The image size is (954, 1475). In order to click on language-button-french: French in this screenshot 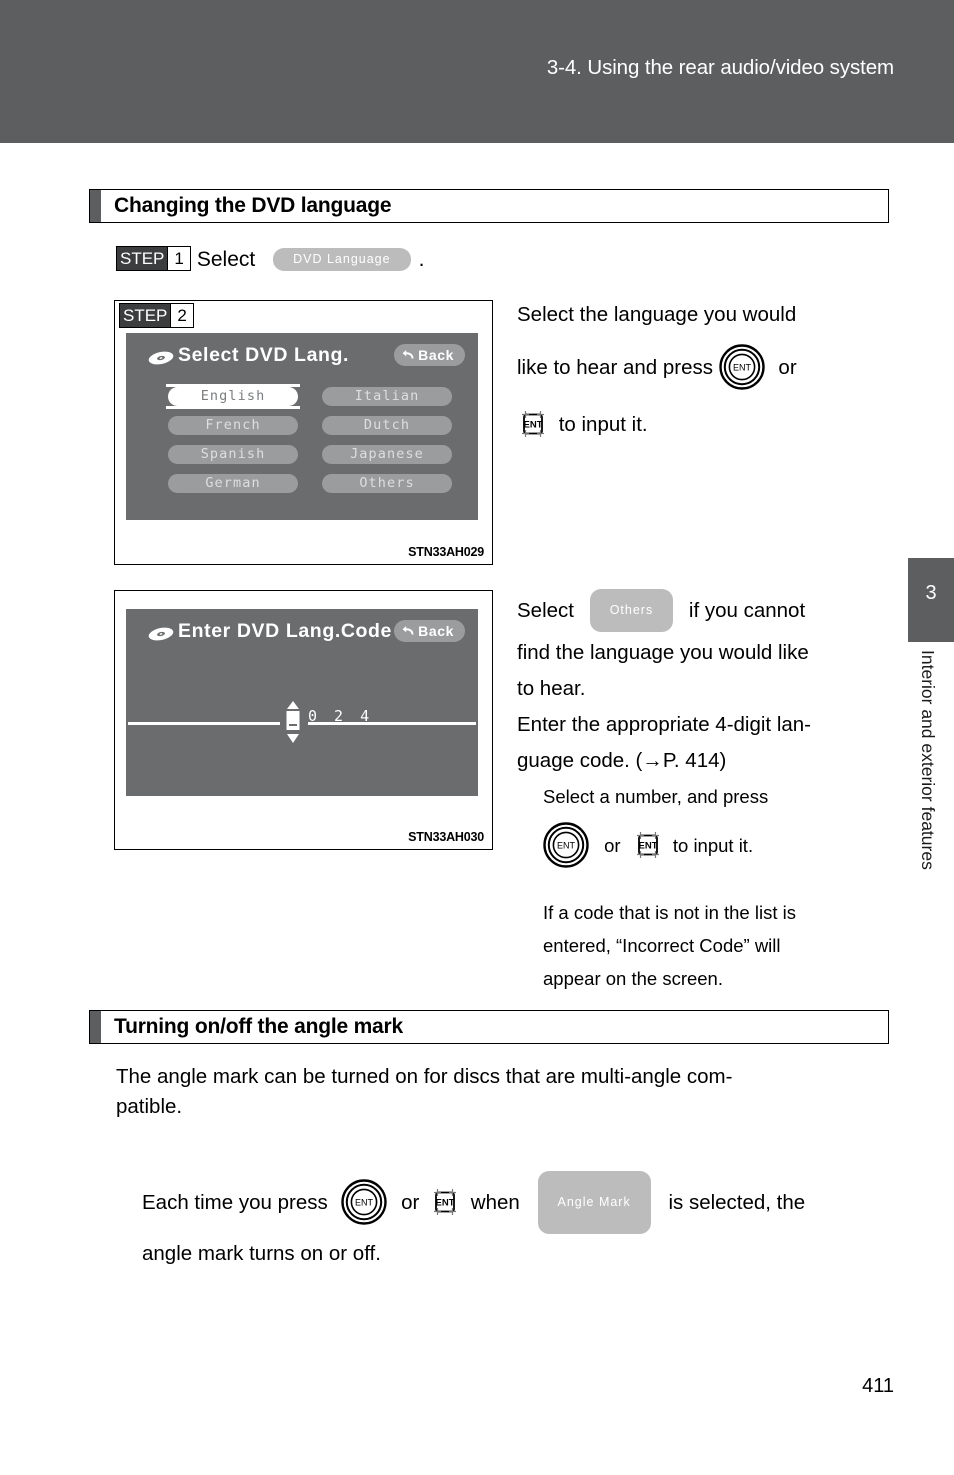, I will do `click(233, 425)`.